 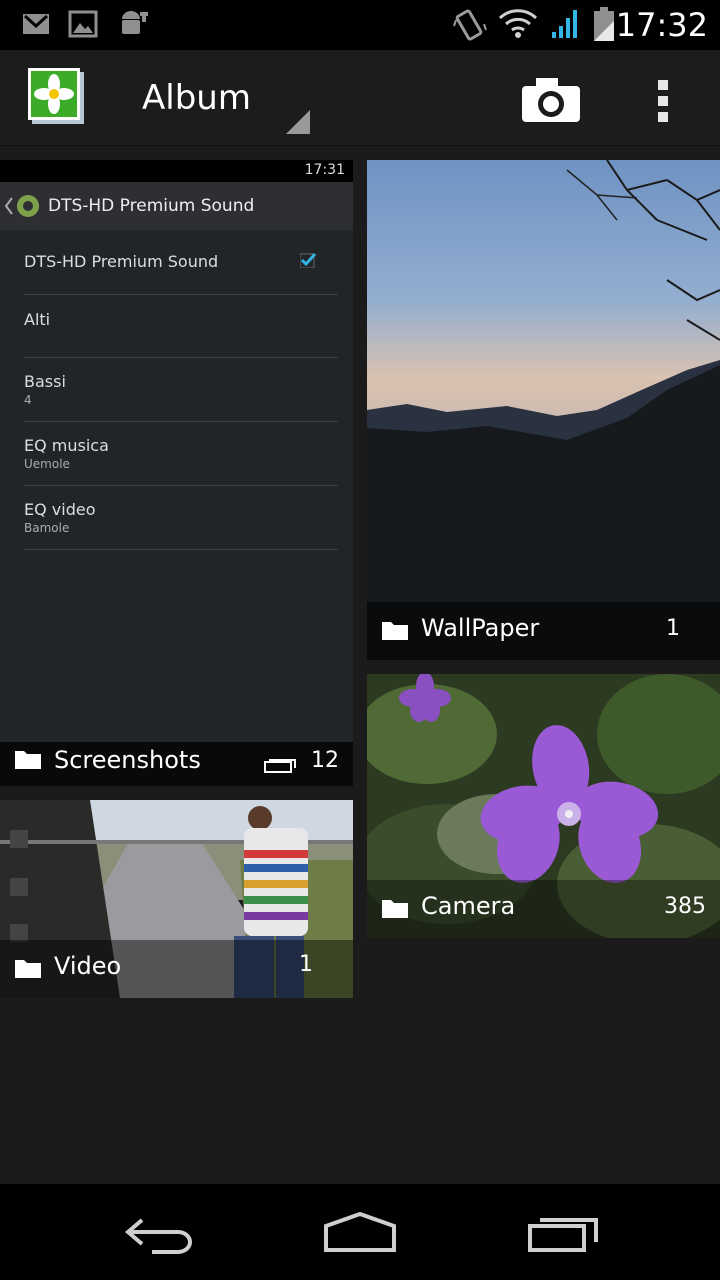 What do you see at coordinates (663, 103) in the screenshot?
I see `overflow-menu-icon` at bounding box center [663, 103].